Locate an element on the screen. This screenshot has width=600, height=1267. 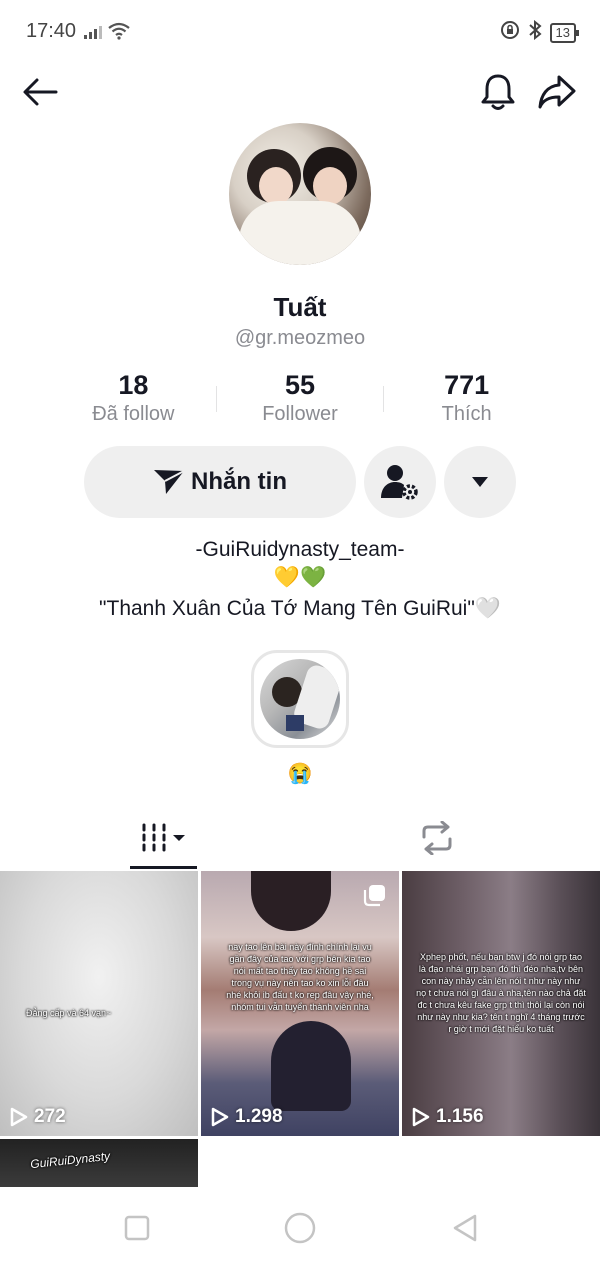
recent-apps-button is located at coordinates (137, 1228).